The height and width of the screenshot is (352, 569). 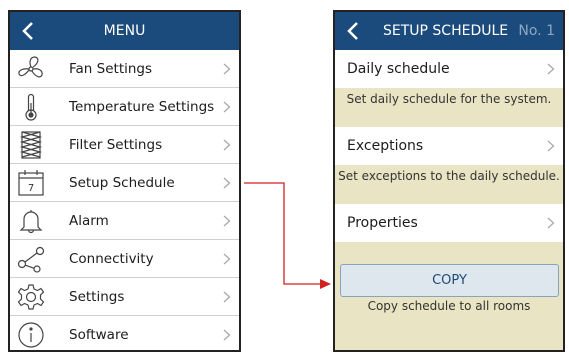 I want to click on connector-arrow, so click(x=287, y=235).